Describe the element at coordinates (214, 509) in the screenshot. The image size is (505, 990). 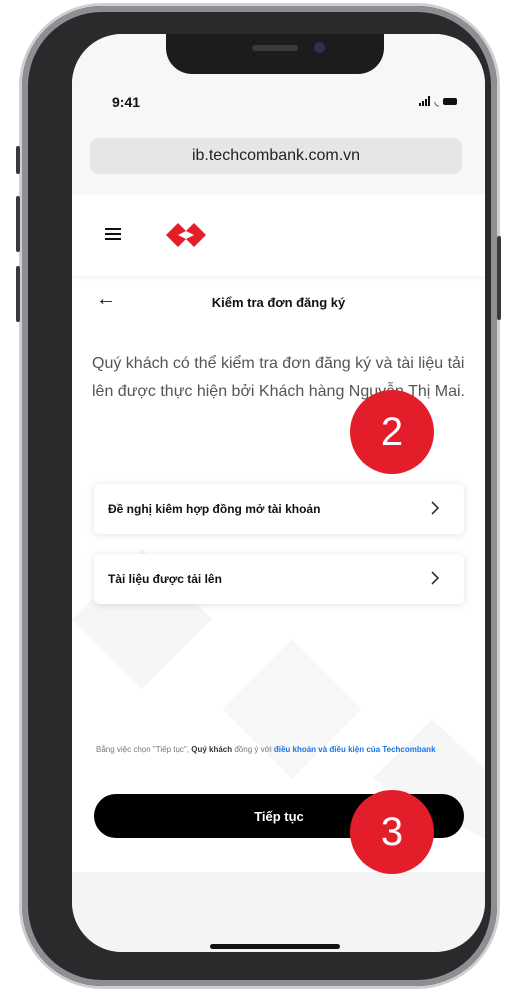
I see `list-item-label: Đề nghị kiêm hợp đồng mở tài khoản` at that location.